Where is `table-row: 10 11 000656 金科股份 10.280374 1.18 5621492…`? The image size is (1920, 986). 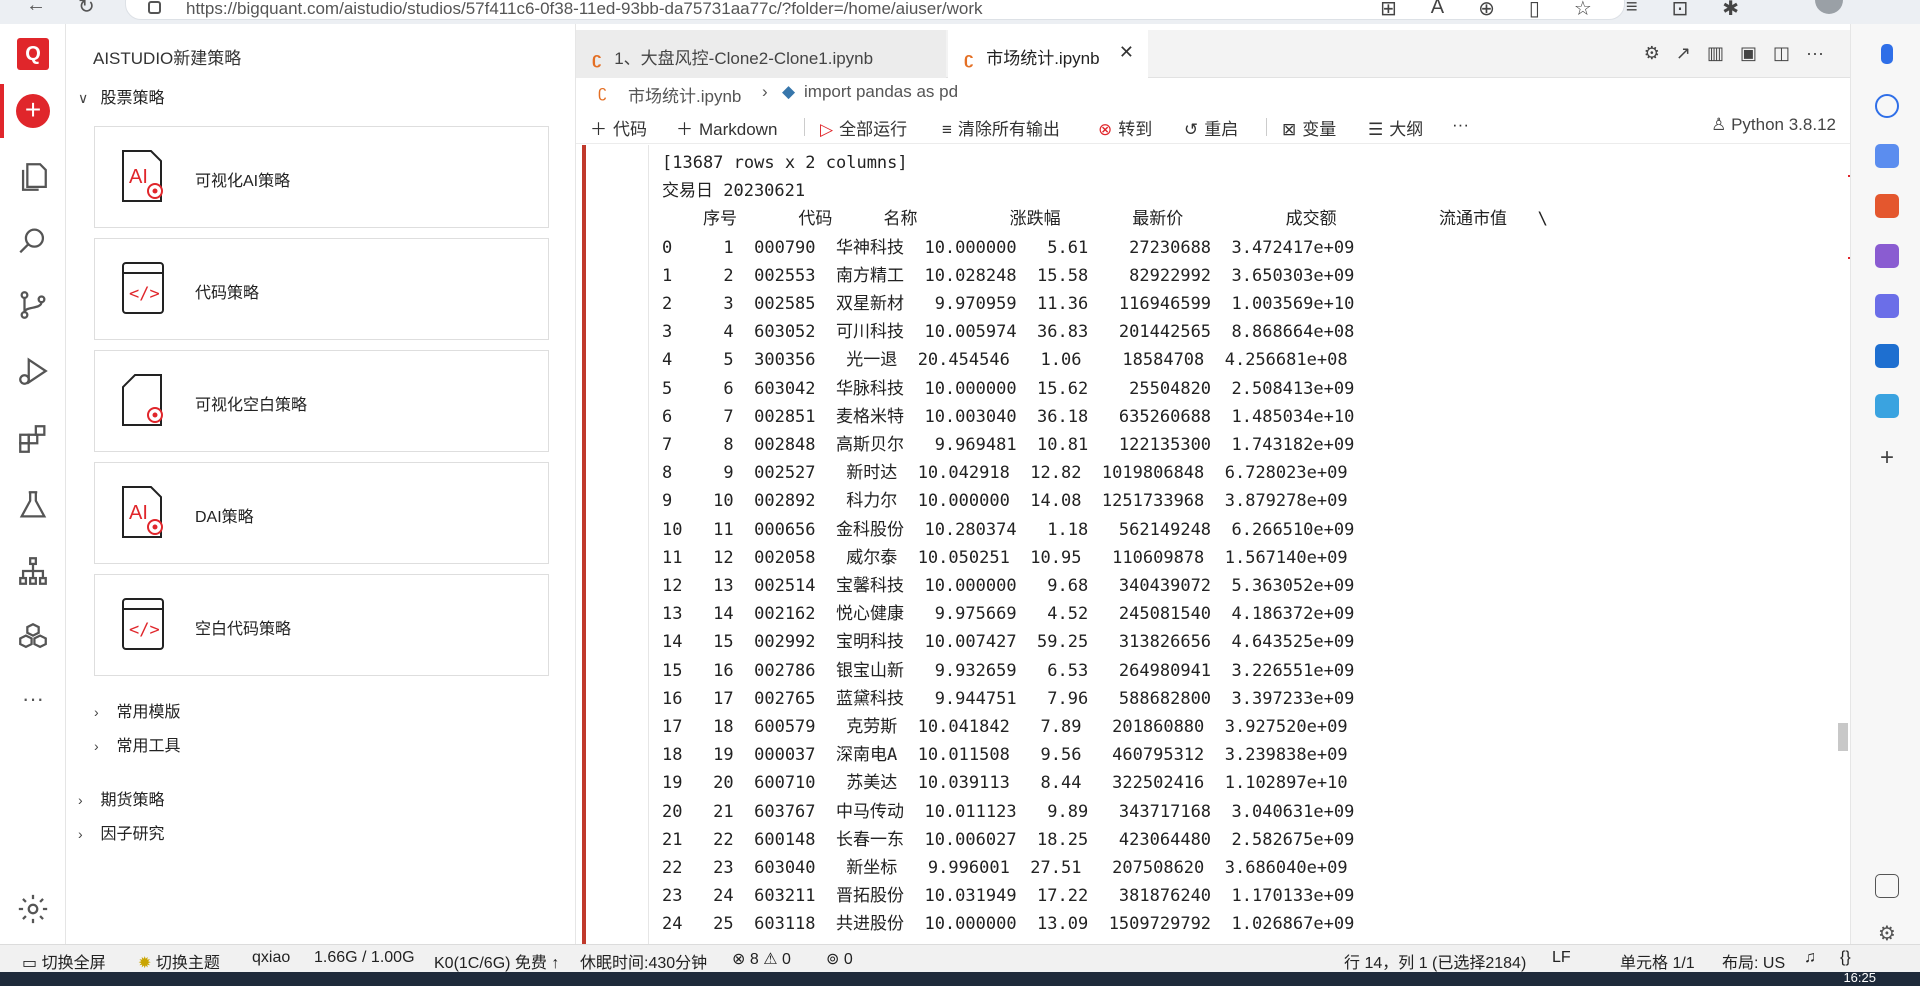 table-row: 10 11 000656 金科股份 10.280374 1.18 5621492… is located at coordinates (1008, 529).